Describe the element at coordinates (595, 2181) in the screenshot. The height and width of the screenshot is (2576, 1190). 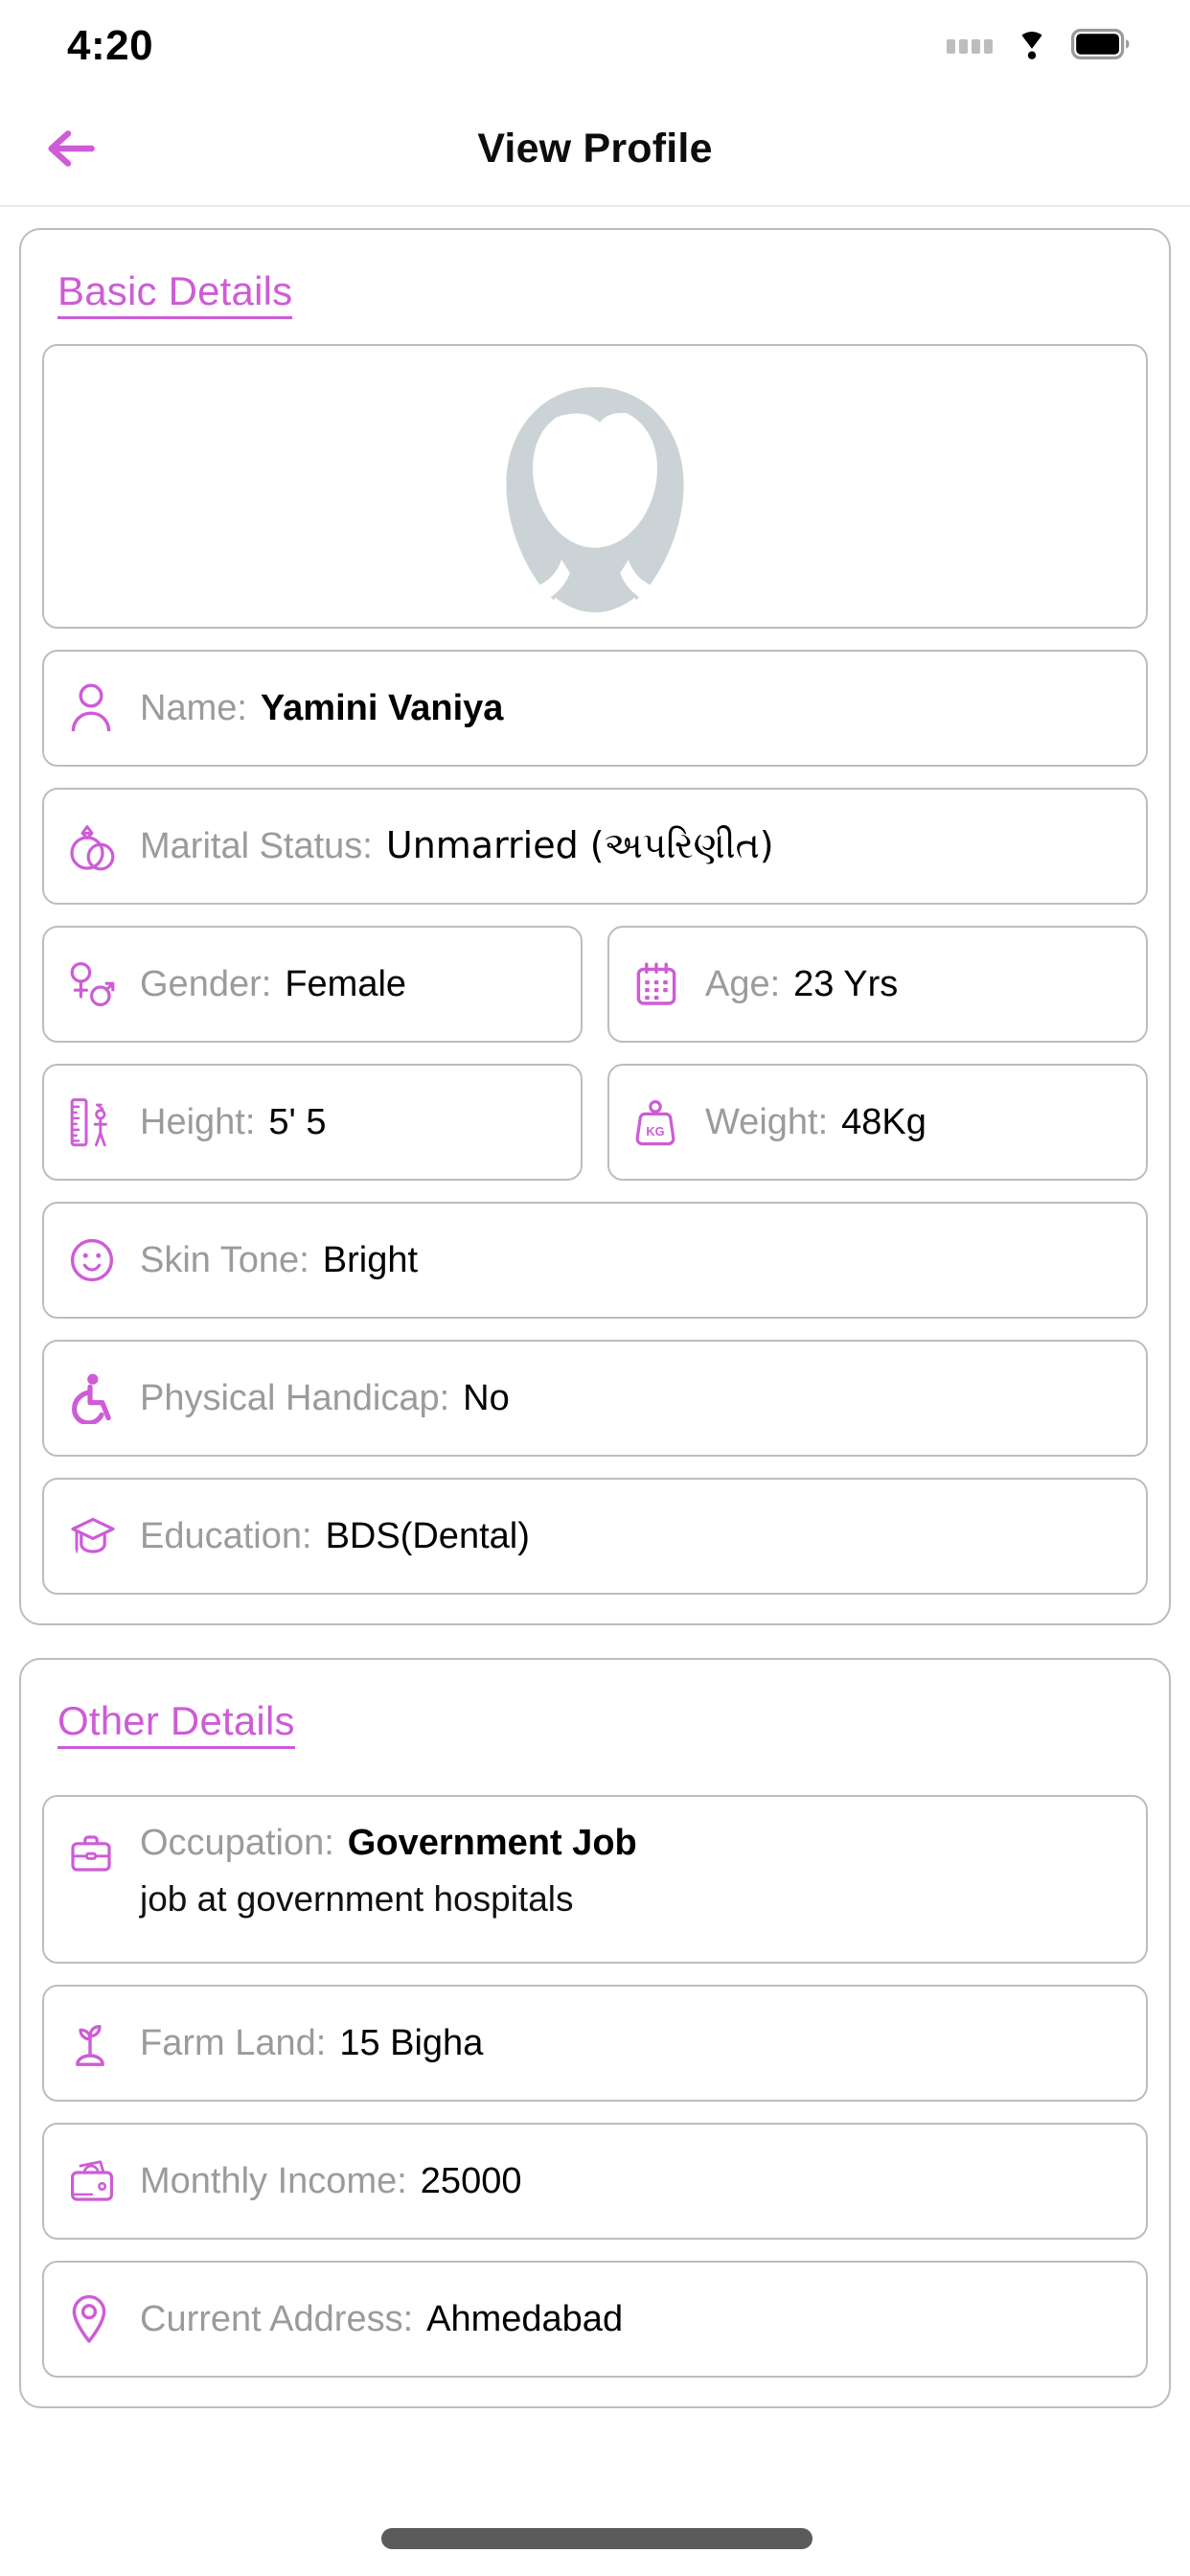
I see `field-monthly-income: Monthly Income: 25000` at that location.